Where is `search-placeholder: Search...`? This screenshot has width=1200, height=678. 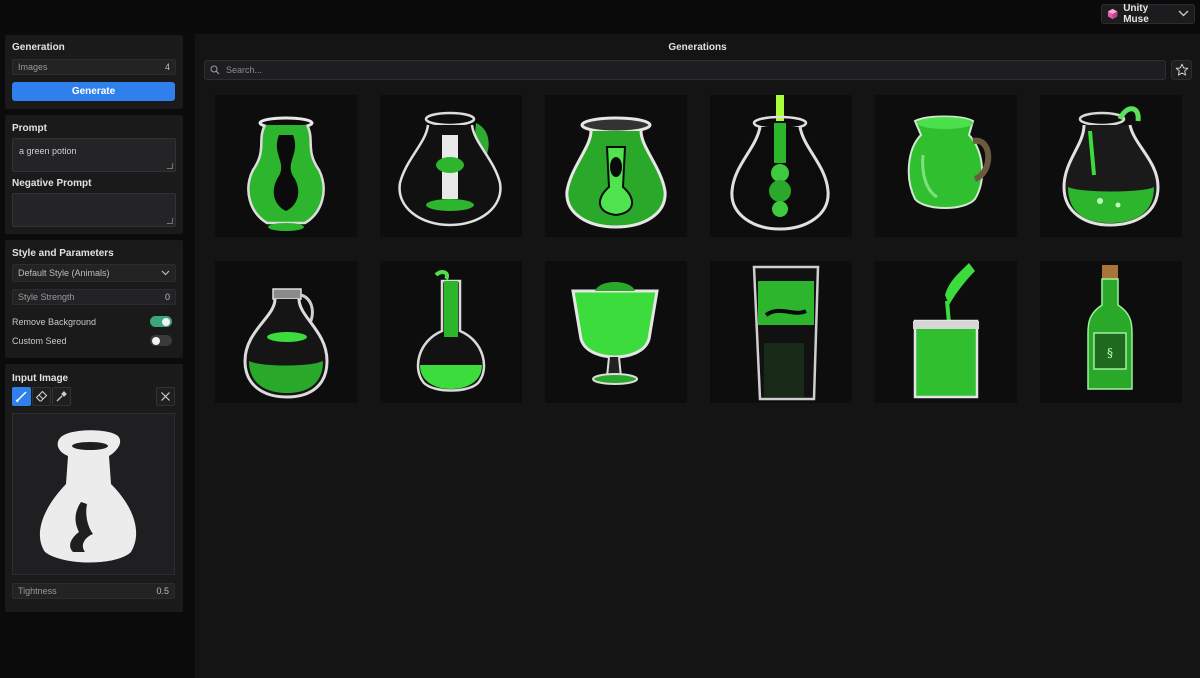
search-placeholder: Search... is located at coordinates (244, 70).